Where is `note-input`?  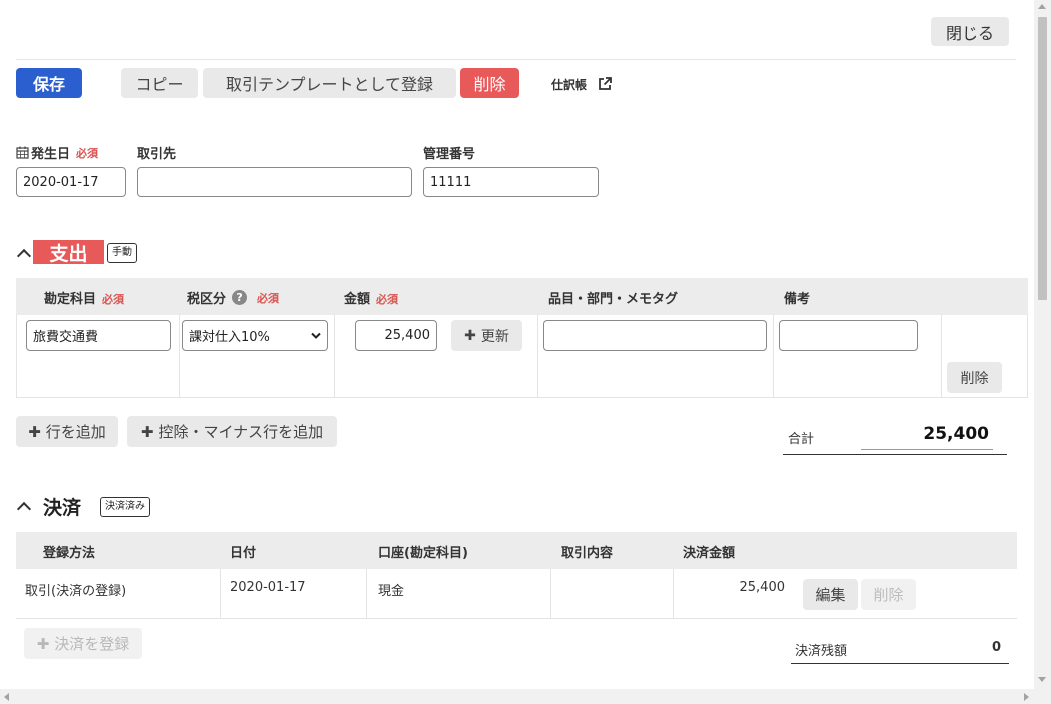 note-input is located at coordinates (848, 335).